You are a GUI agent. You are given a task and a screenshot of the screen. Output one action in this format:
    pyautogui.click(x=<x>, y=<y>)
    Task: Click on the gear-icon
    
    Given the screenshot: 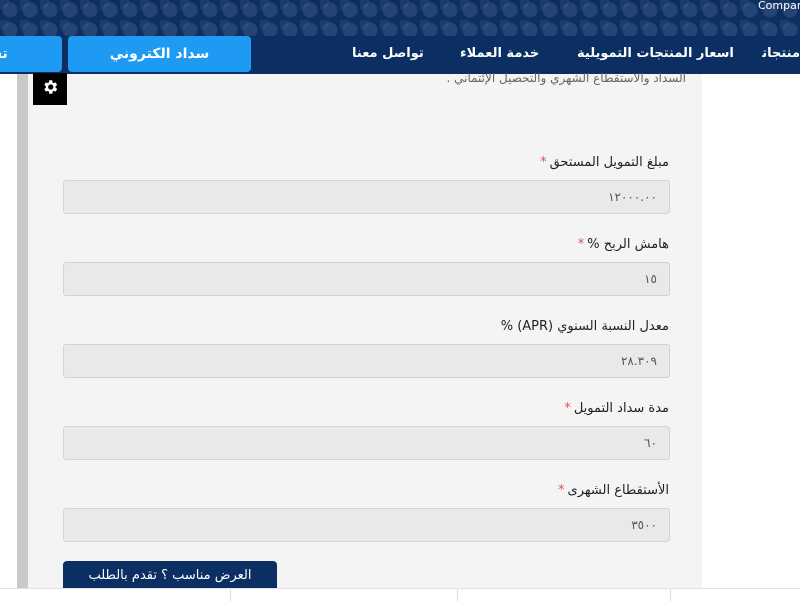 What is the action you would take?
    pyautogui.click(x=50, y=89)
    